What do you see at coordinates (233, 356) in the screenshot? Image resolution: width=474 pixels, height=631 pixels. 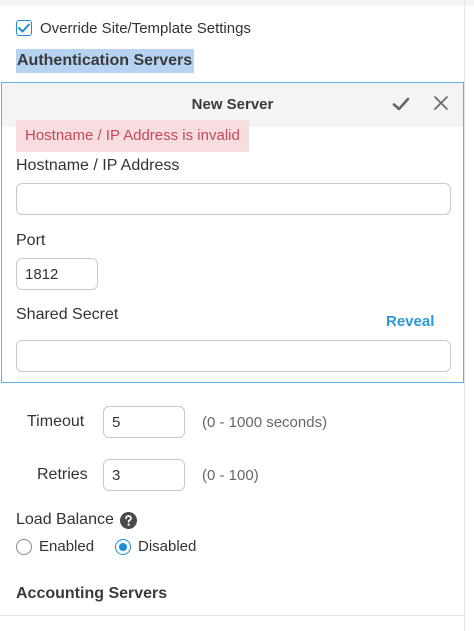 I see `shared-secret-input` at bounding box center [233, 356].